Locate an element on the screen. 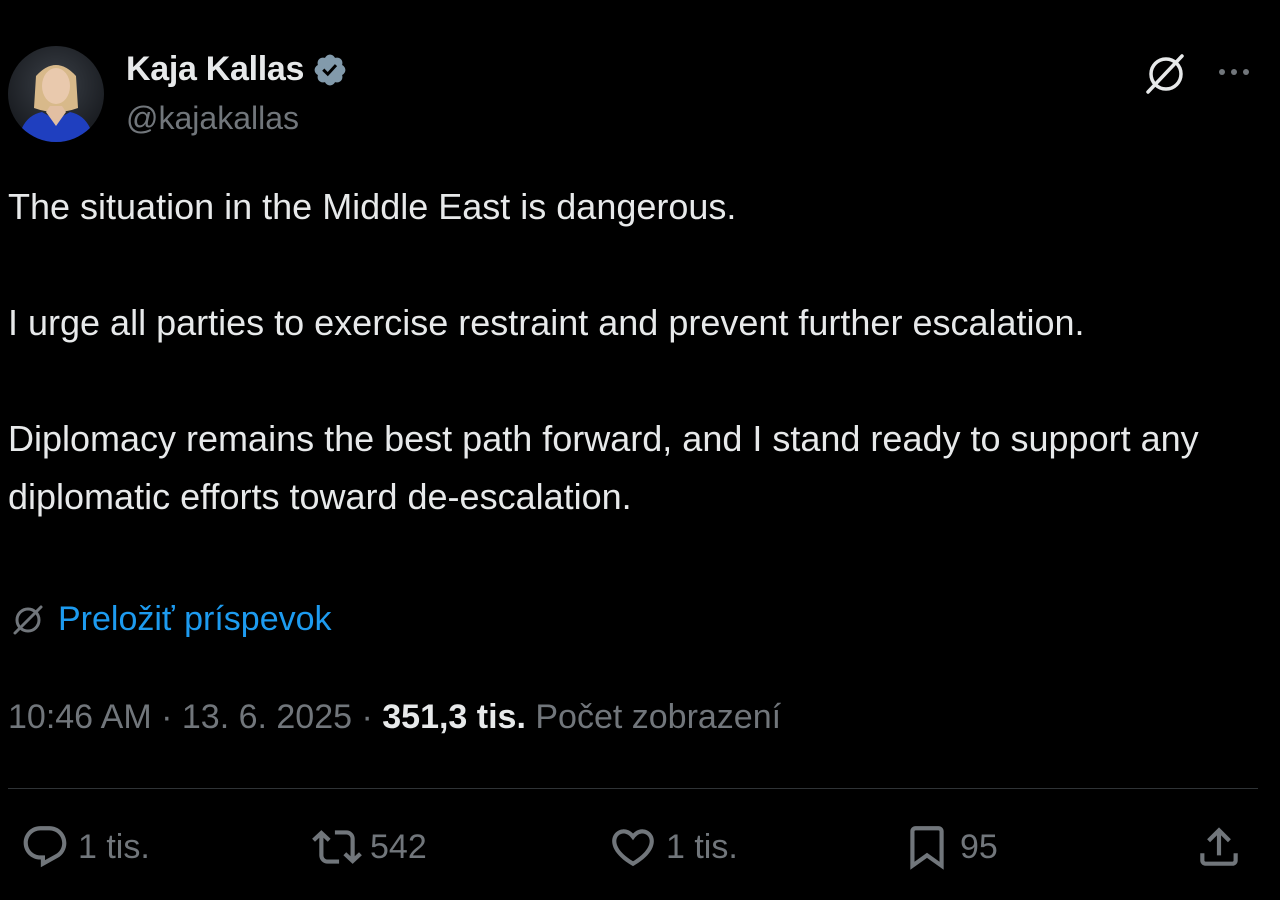  translate-icon is located at coordinates (28, 619).